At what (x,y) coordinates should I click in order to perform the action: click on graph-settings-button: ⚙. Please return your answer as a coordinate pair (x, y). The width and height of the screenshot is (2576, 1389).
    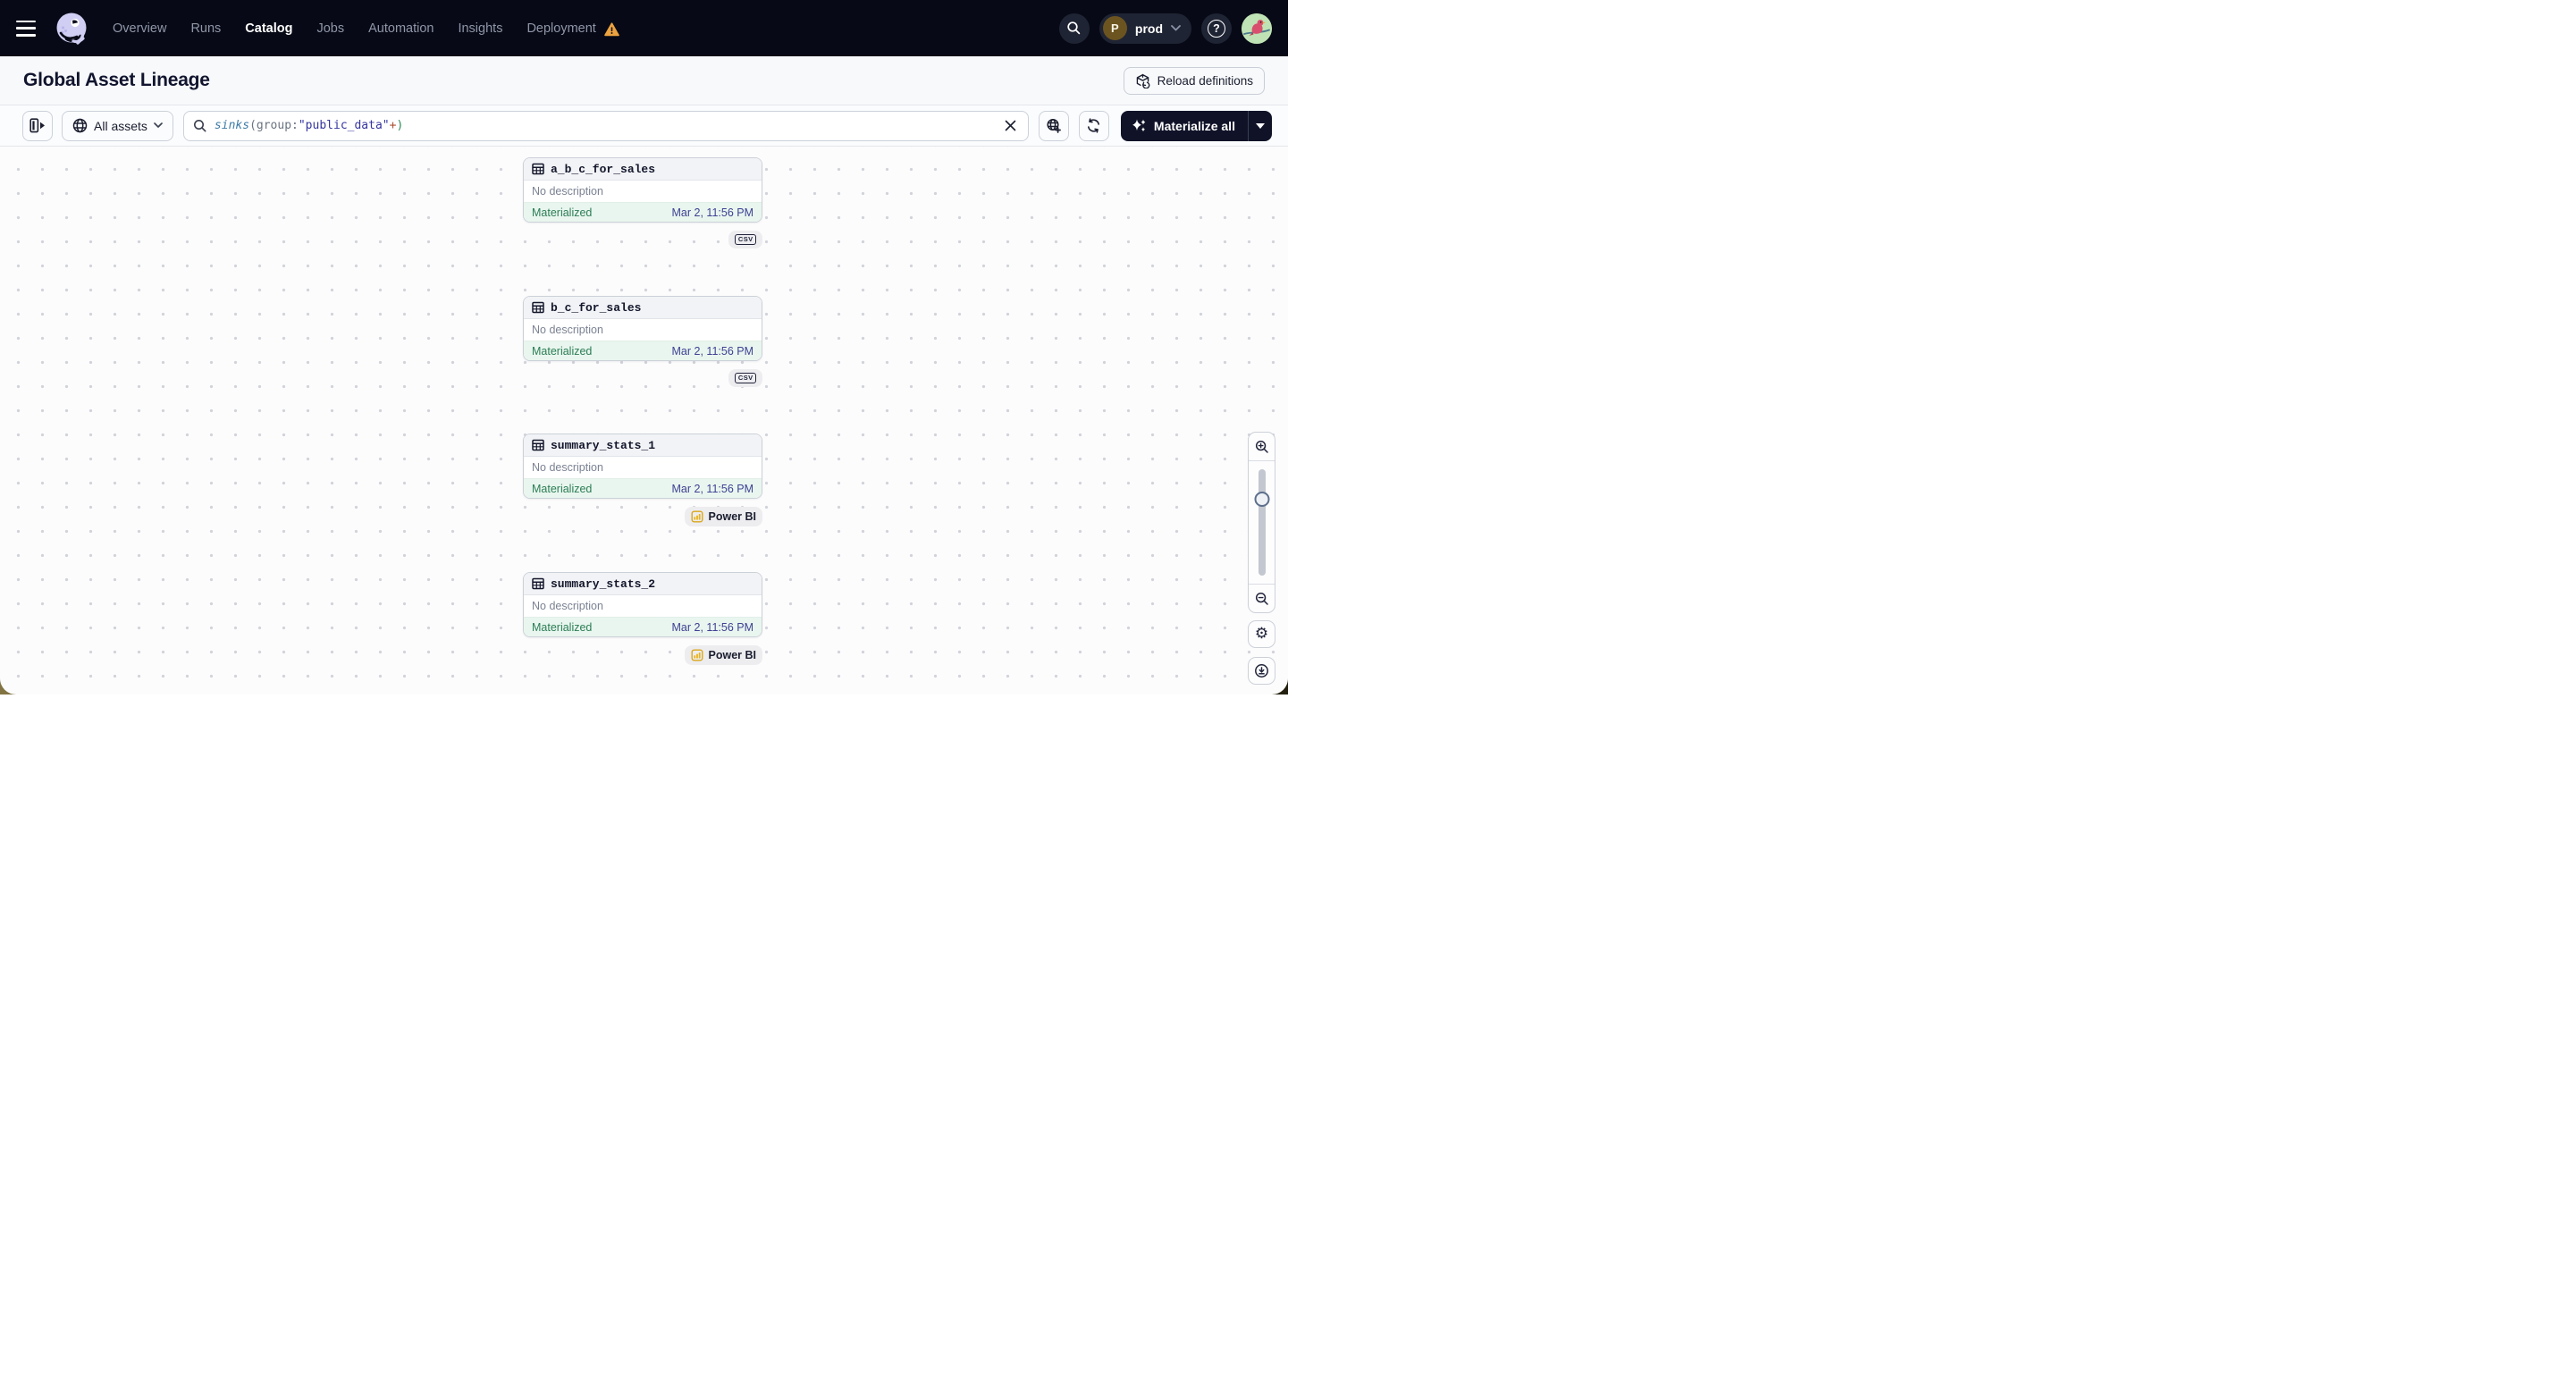
    Looking at the image, I should click on (1262, 634).